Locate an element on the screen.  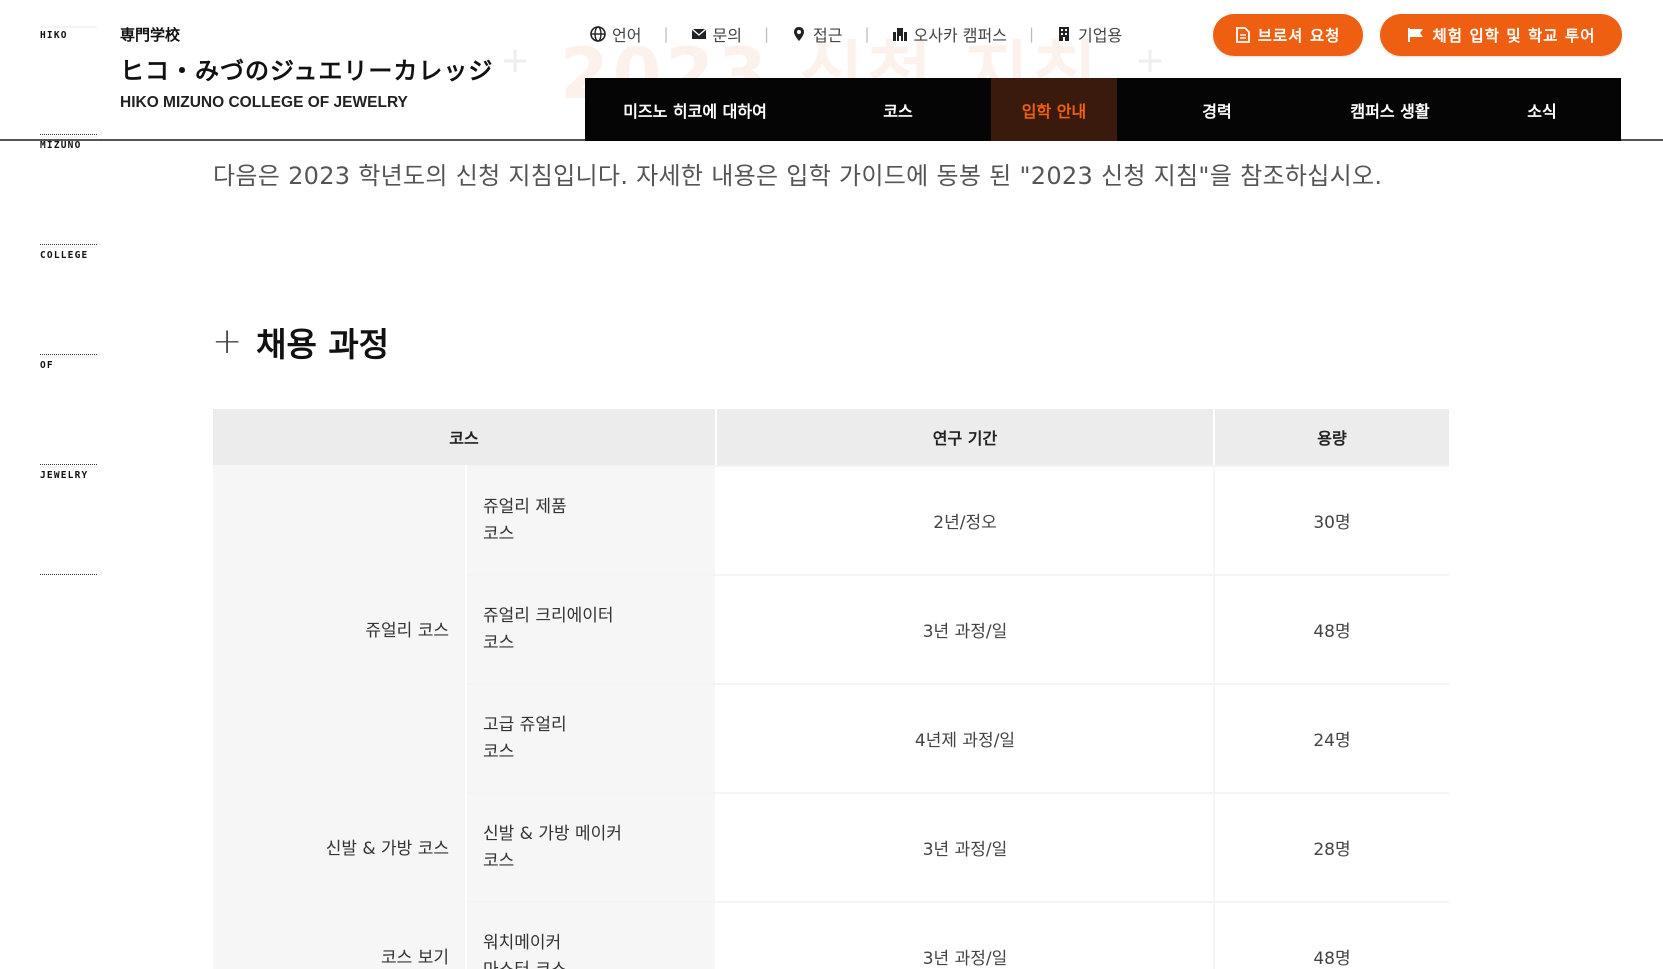
capacity-cell: 28명 is located at coordinates (1332, 850).